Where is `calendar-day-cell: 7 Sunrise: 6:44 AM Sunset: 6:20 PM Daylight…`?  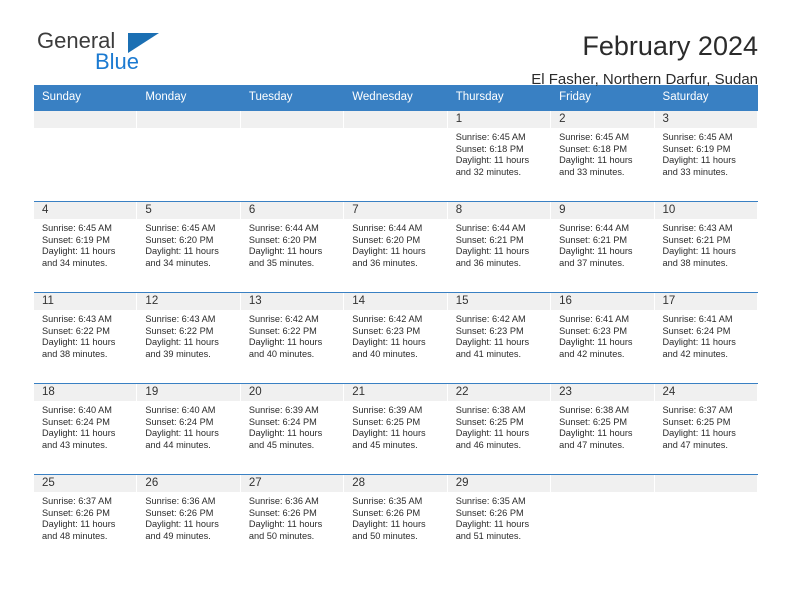
calendar-day-cell: 7 Sunrise: 6:44 AM Sunset: 6:20 PM Daylight… is located at coordinates (396, 247).